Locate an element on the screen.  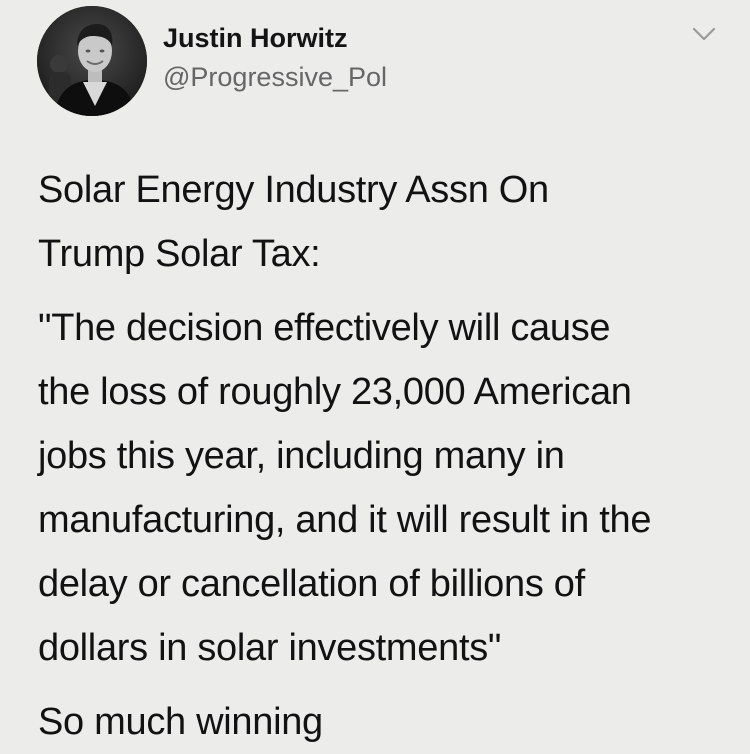
profile-photo is located at coordinates (92, 61).